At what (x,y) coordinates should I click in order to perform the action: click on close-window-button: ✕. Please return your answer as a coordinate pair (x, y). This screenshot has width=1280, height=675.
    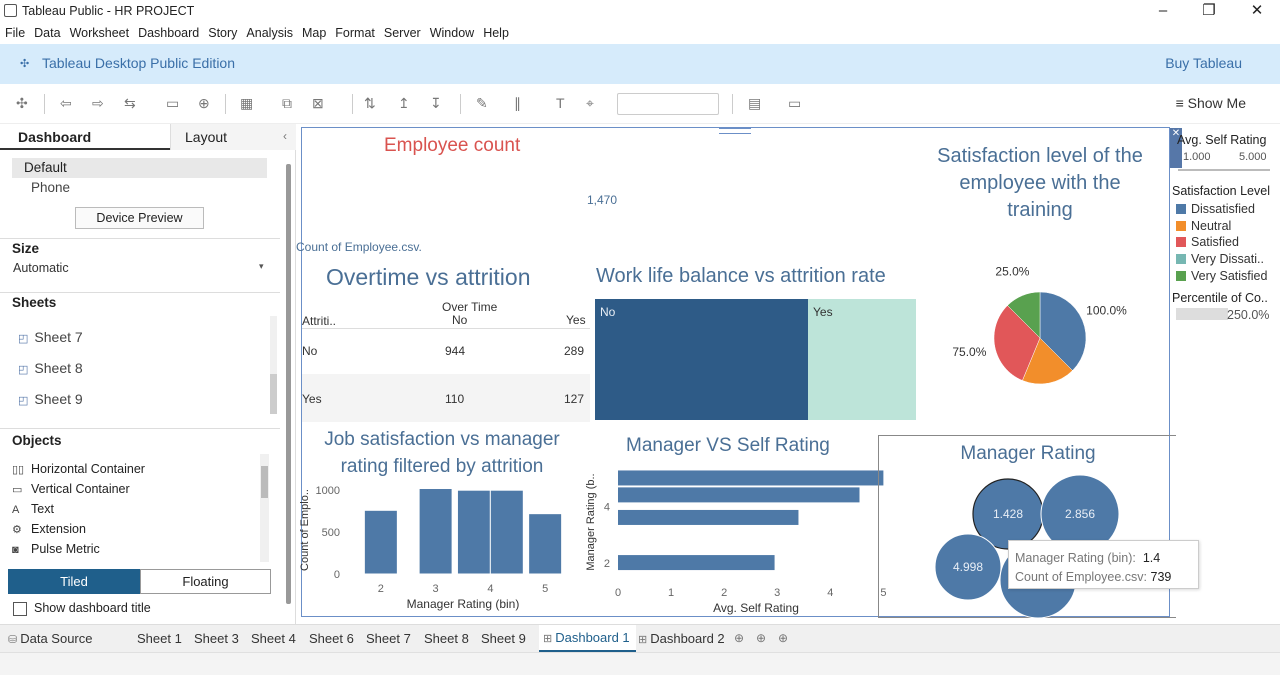
    Looking at the image, I should click on (1257, 11).